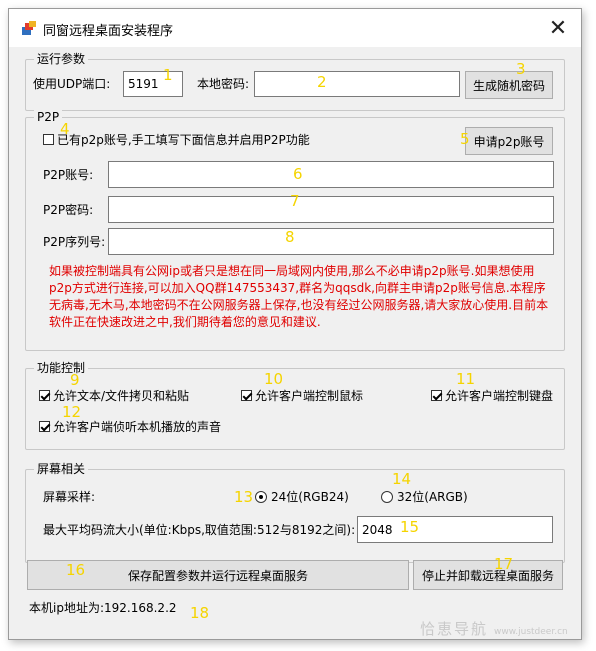 This screenshot has width=596, height=651. I want to click on close-button: ✕, so click(558, 28).